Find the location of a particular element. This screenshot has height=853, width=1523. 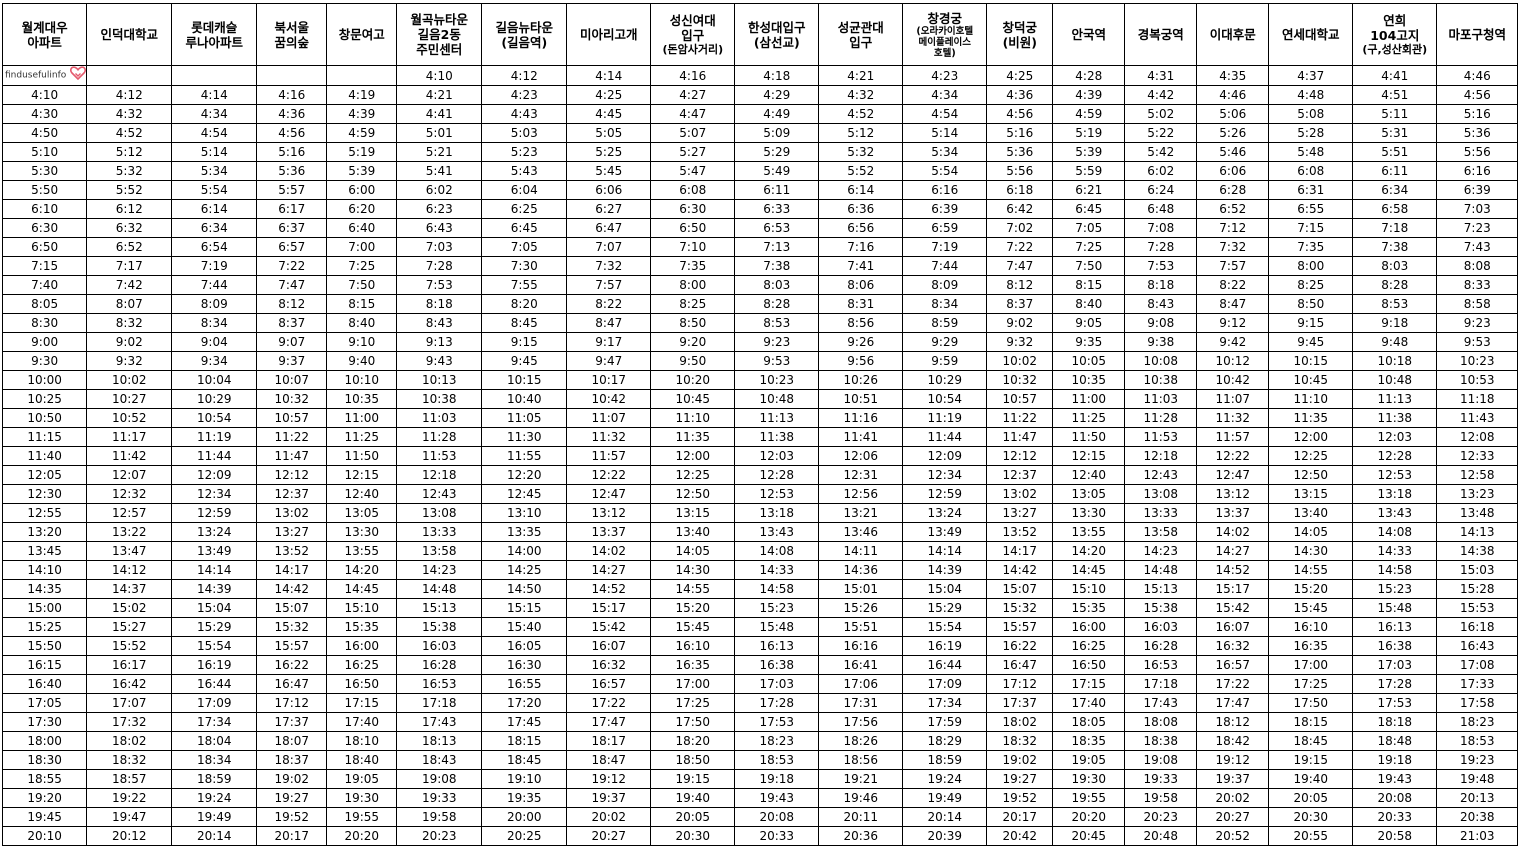

time-cell: 14:30 is located at coordinates (1311, 551).